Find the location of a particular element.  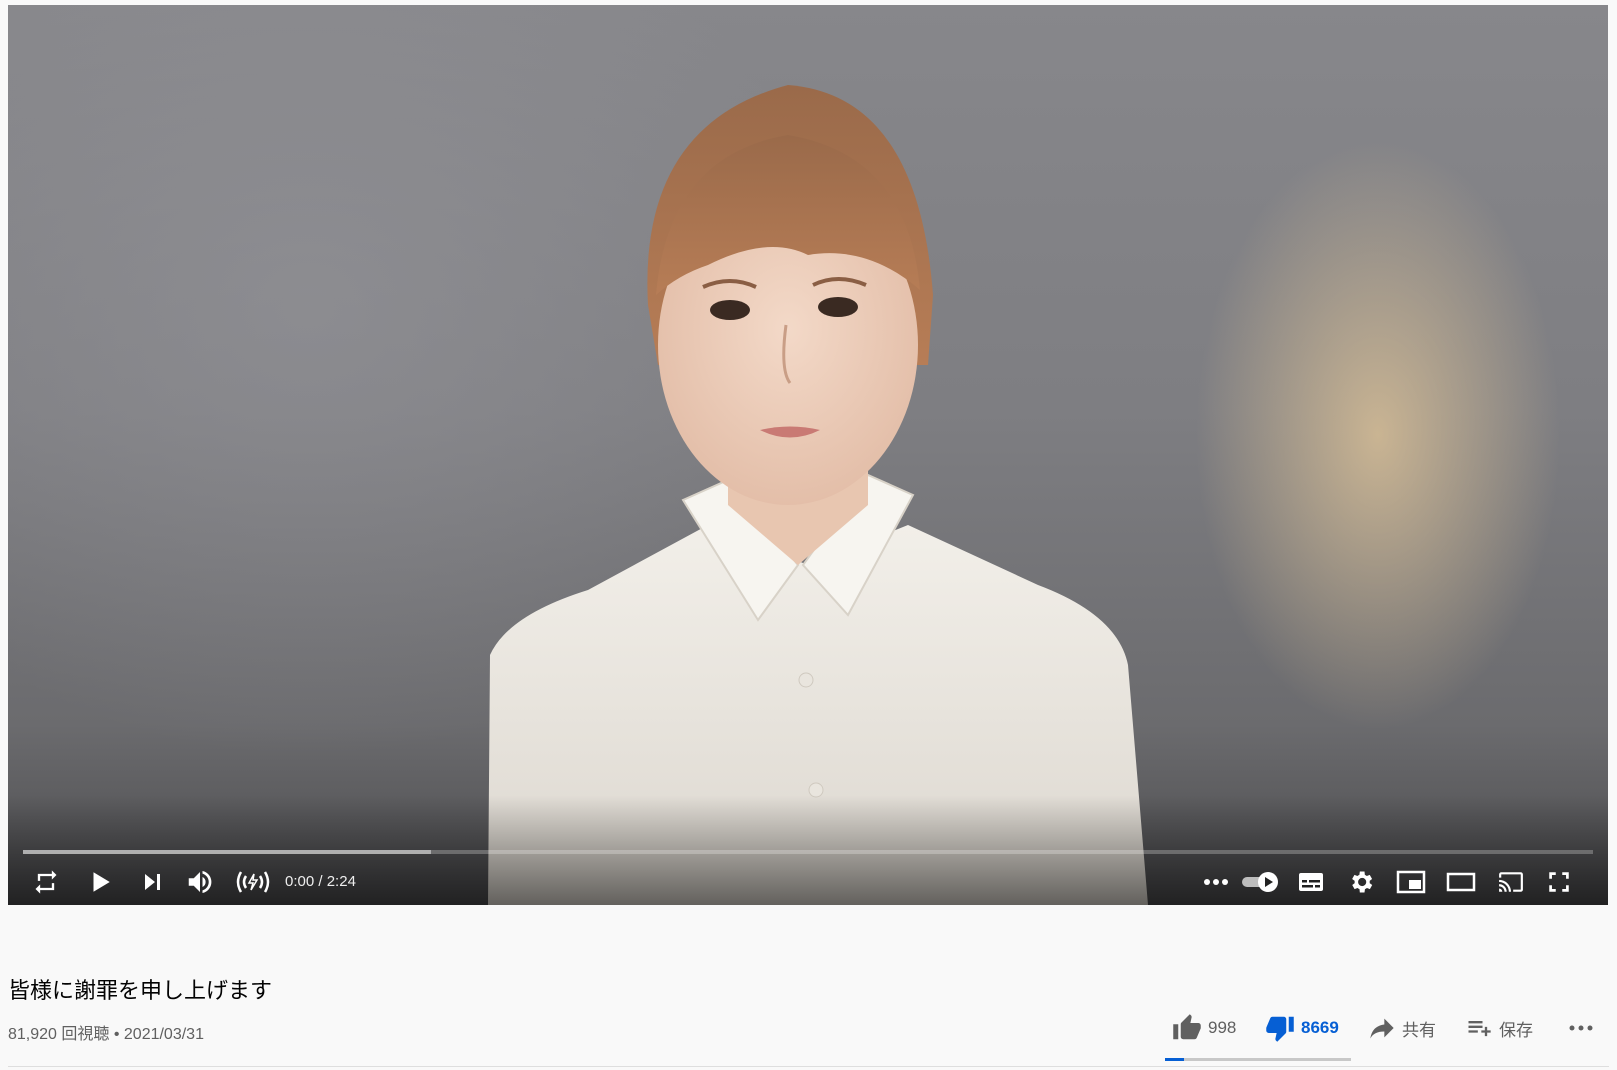

thumbs-down-icon is located at coordinates (1280, 1029).